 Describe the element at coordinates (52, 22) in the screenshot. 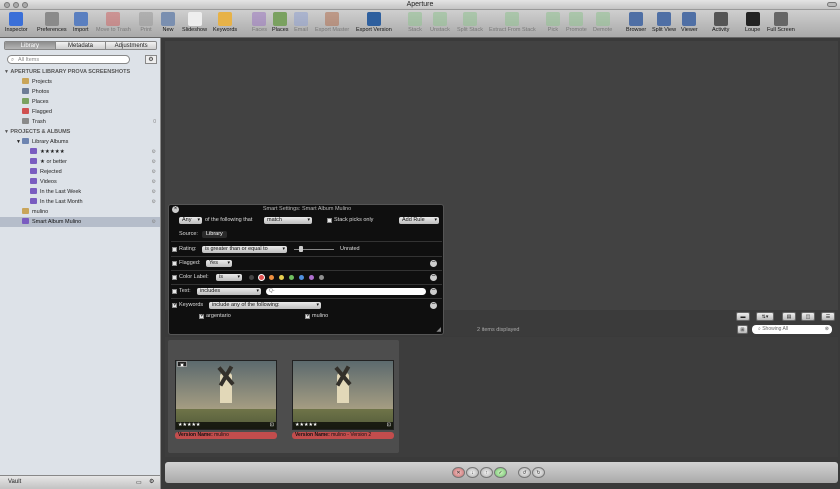

I see `toolbar-preferences-button: Preferences` at that location.